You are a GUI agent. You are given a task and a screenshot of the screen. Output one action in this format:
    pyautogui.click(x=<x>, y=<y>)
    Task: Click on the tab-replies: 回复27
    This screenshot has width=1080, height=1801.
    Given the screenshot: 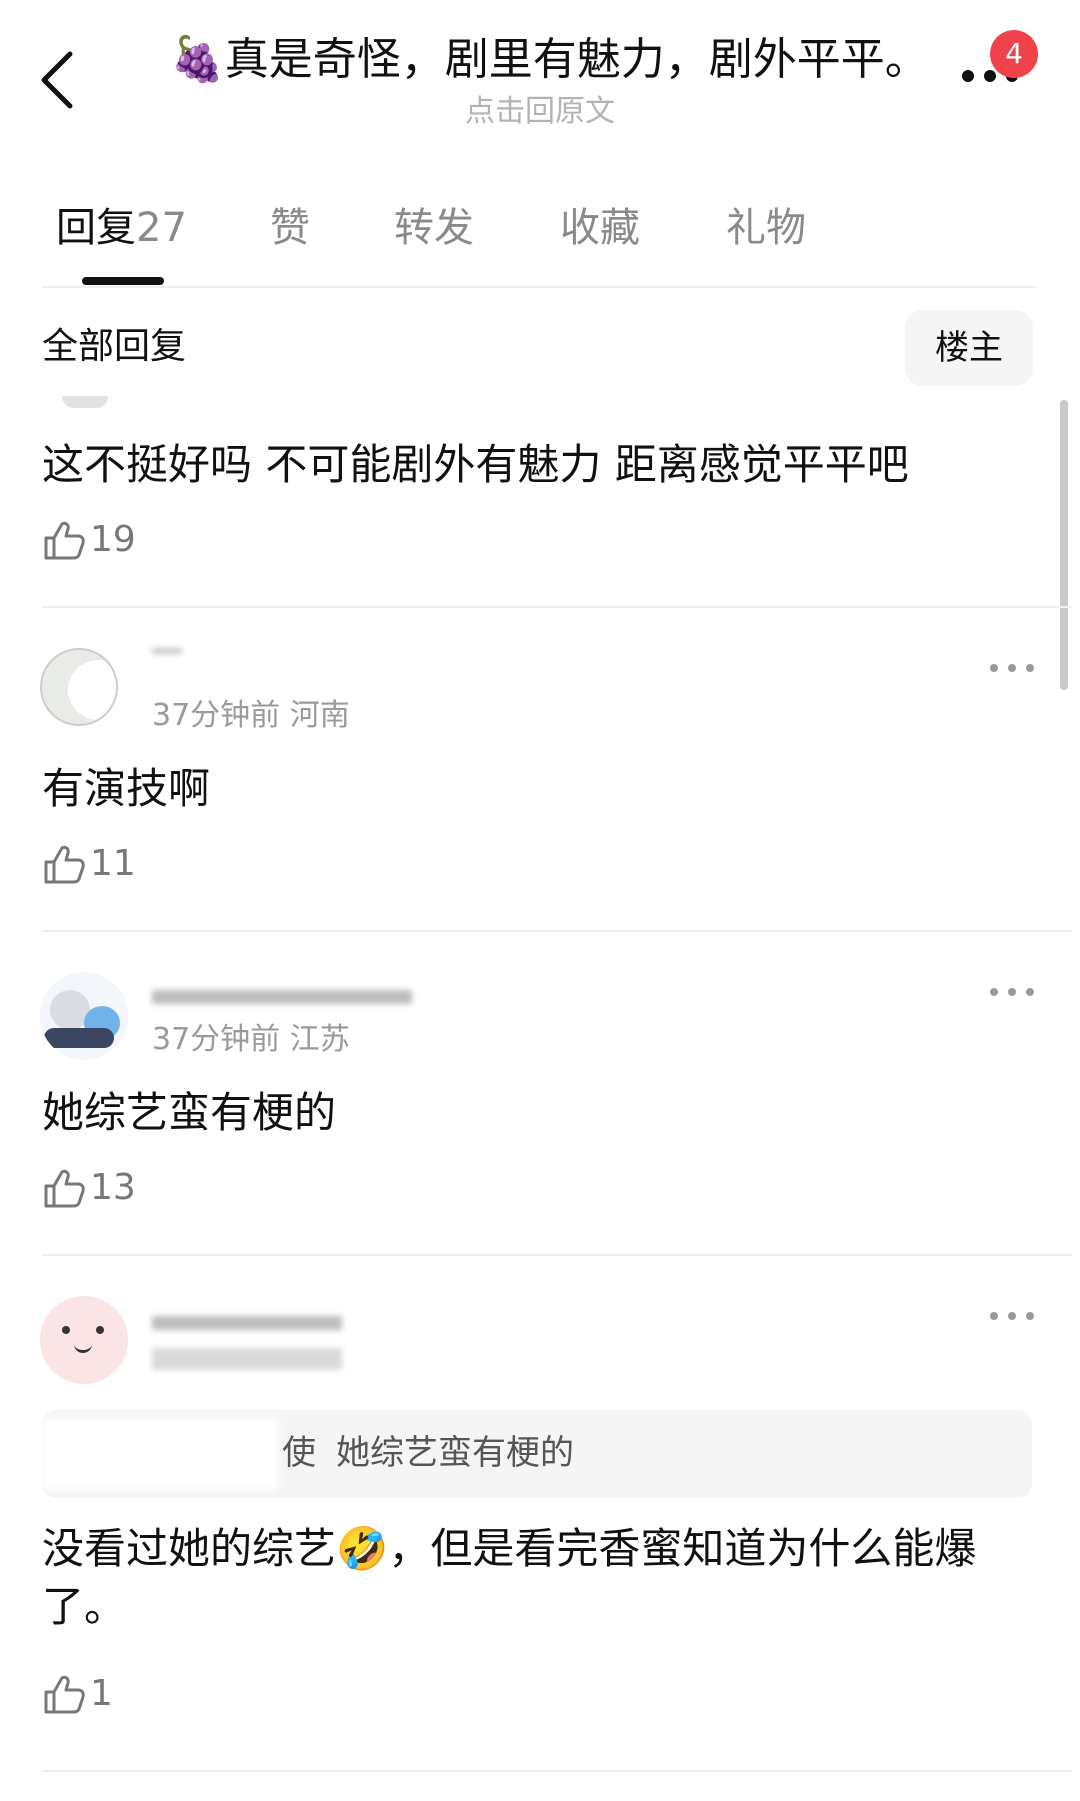 What is the action you would take?
    pyautogui.click(x=121, y=228)
    